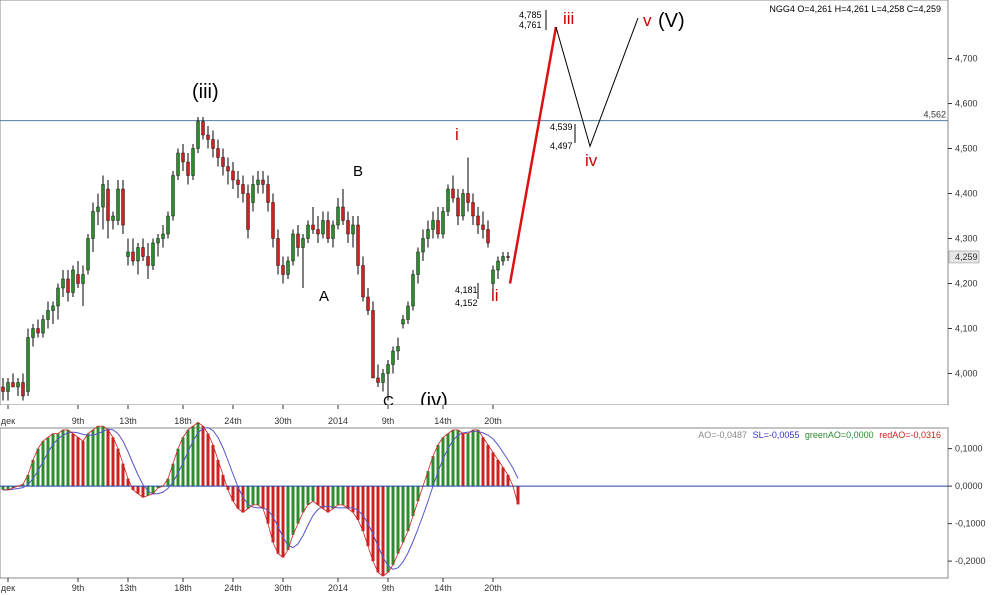 The height and width of the screenshot is (595, 1000). I want to click on oscillator-x-axis: дек 9th 13th 18th 24th 30th 2014 9th 14th 20th, so click(251, 585).